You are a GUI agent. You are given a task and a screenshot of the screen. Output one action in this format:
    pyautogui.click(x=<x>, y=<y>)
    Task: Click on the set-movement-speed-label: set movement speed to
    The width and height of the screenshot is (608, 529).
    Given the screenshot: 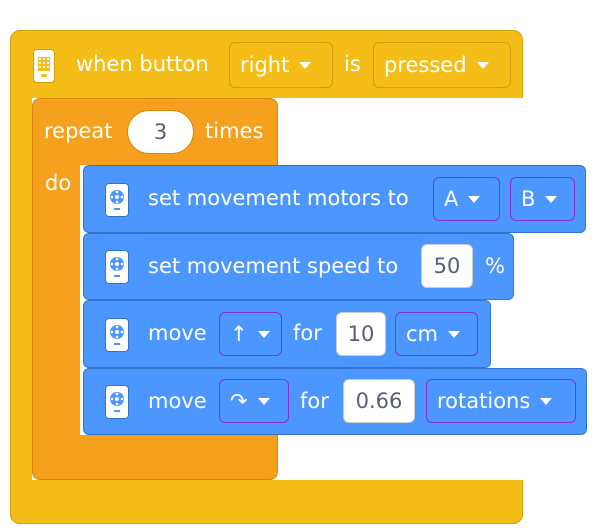 What is the action you would take?
    pyautogui.click(x=273, y=266)
    